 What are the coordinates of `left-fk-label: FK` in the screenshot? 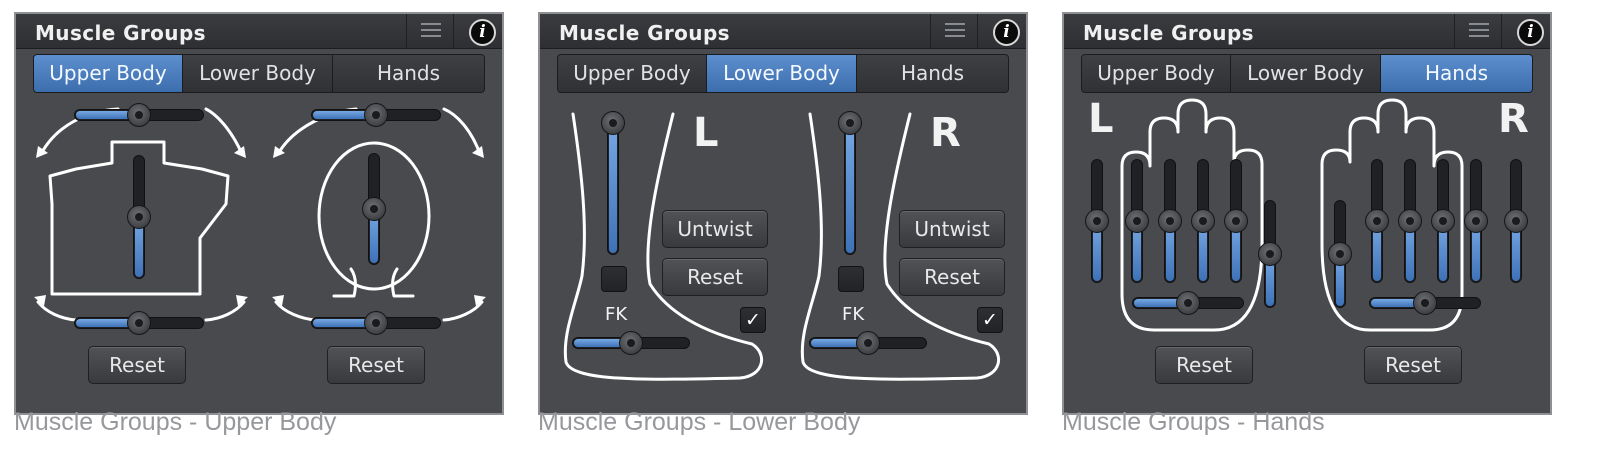 It's located at (616, 314).